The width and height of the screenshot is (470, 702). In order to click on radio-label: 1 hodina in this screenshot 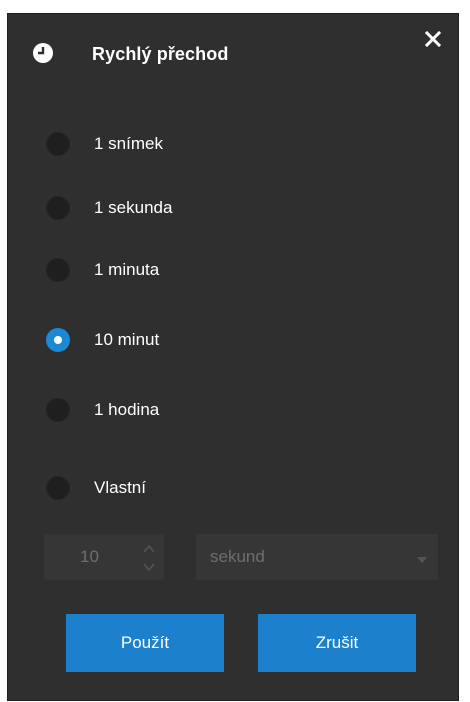, I will do `click(127, 409)`.